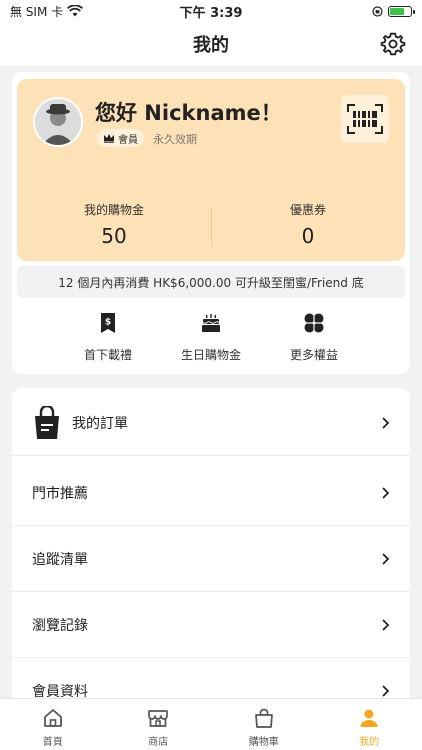 Image resolution: width=422 pixels, height=750 pixels. I want to click on menu-label: 瀏覽記錄, so click(60, 625).